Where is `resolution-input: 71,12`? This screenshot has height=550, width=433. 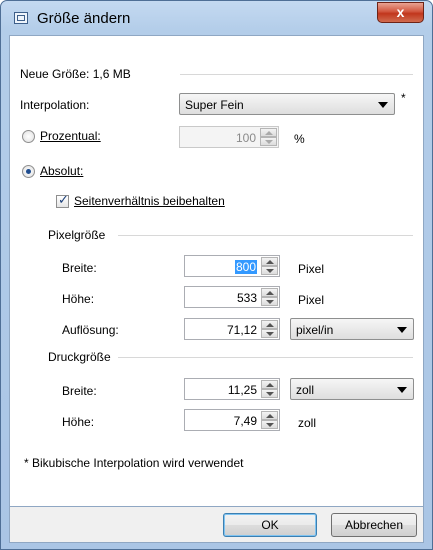 resolution-input: 71,12 is located at coordinates (232, 329).